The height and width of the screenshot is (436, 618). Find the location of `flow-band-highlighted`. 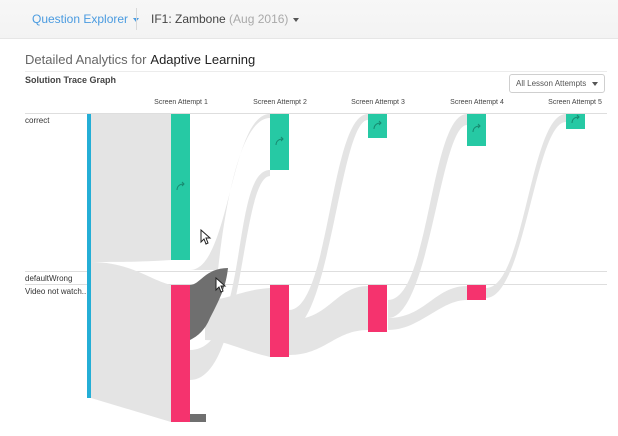

flow-band-highlighted is located at coordinates (198, 418).